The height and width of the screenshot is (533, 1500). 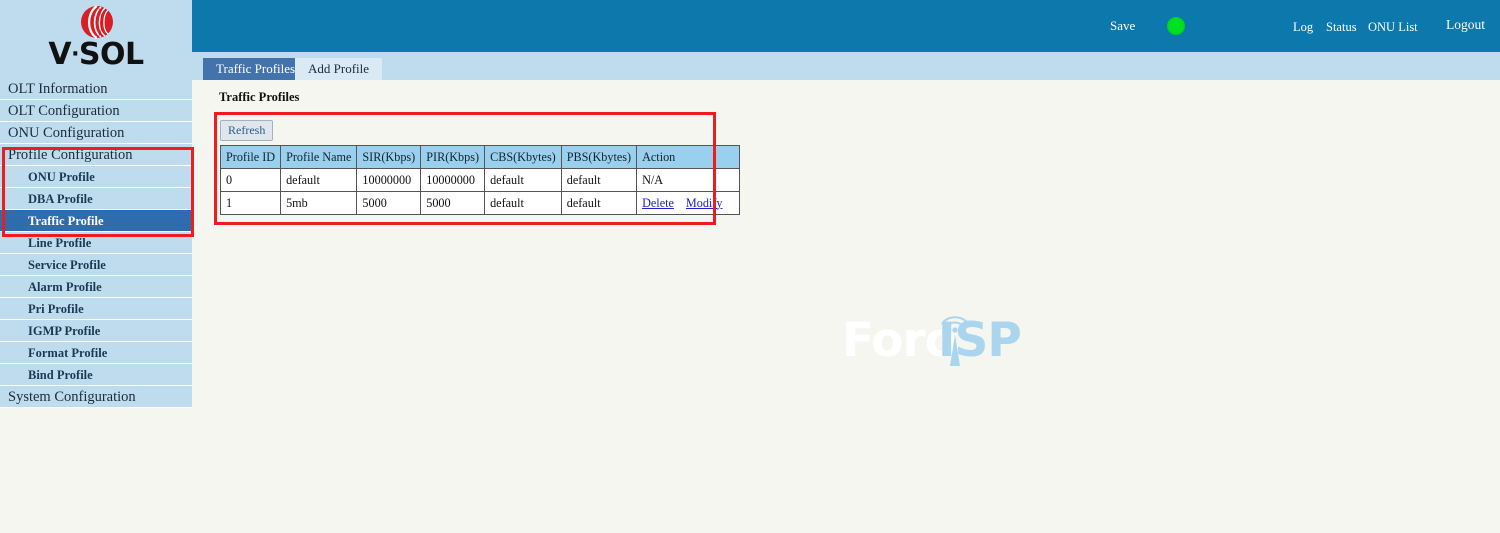 I want to click on tab-traffic-profiles: Traffic Profiles, so click(x=256, y=69).